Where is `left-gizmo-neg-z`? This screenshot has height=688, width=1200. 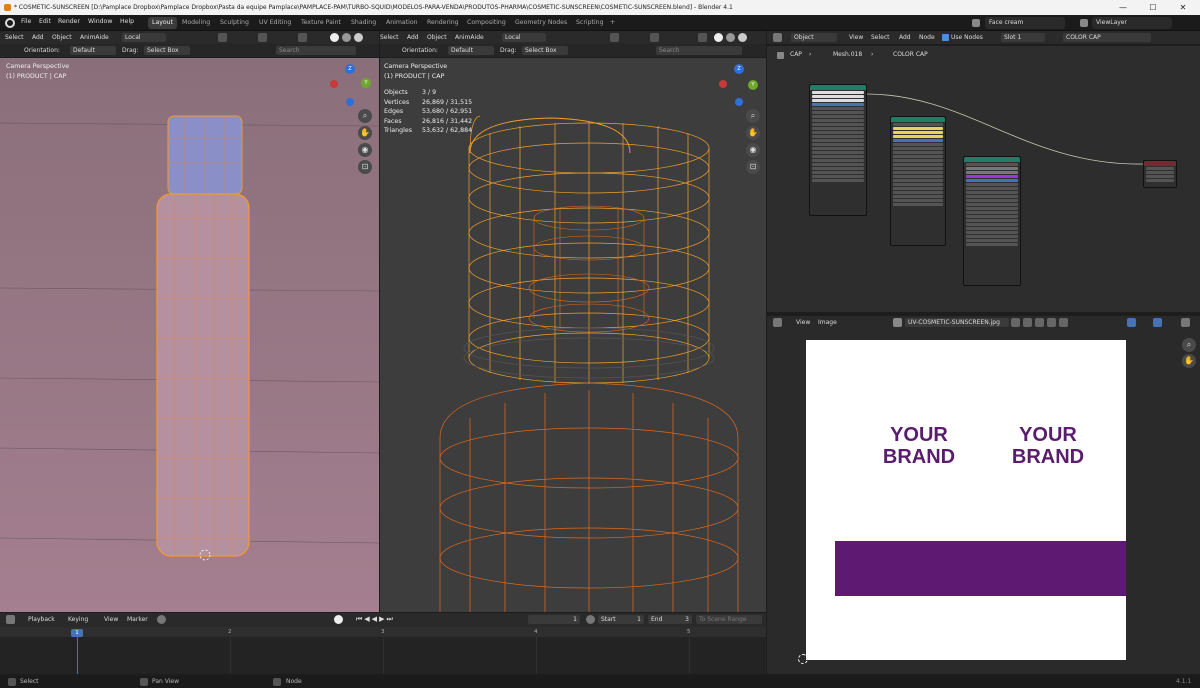 left-gizmo-neg-z is located at coordinates (350, 102).